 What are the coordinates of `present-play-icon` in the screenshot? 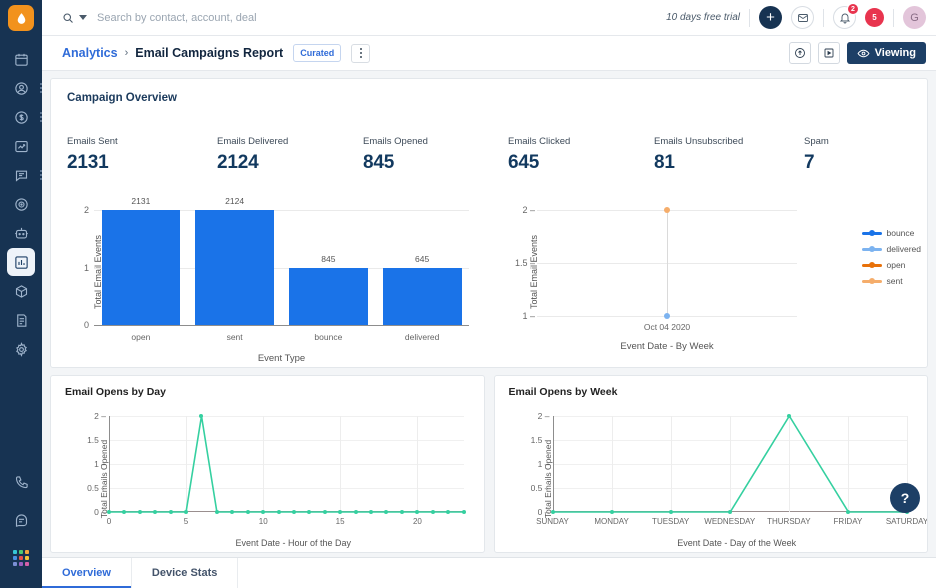 It's located at (828, 53).